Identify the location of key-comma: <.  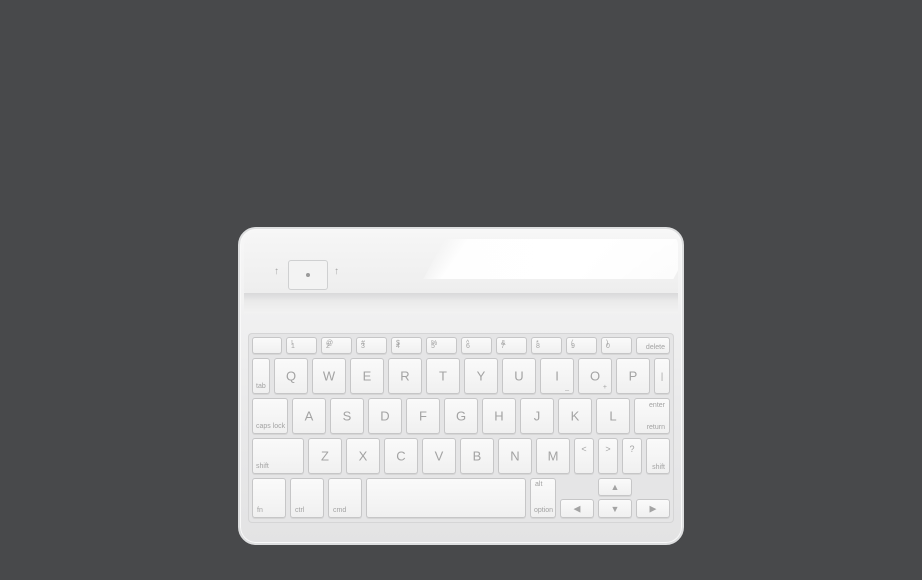
(584, 456).